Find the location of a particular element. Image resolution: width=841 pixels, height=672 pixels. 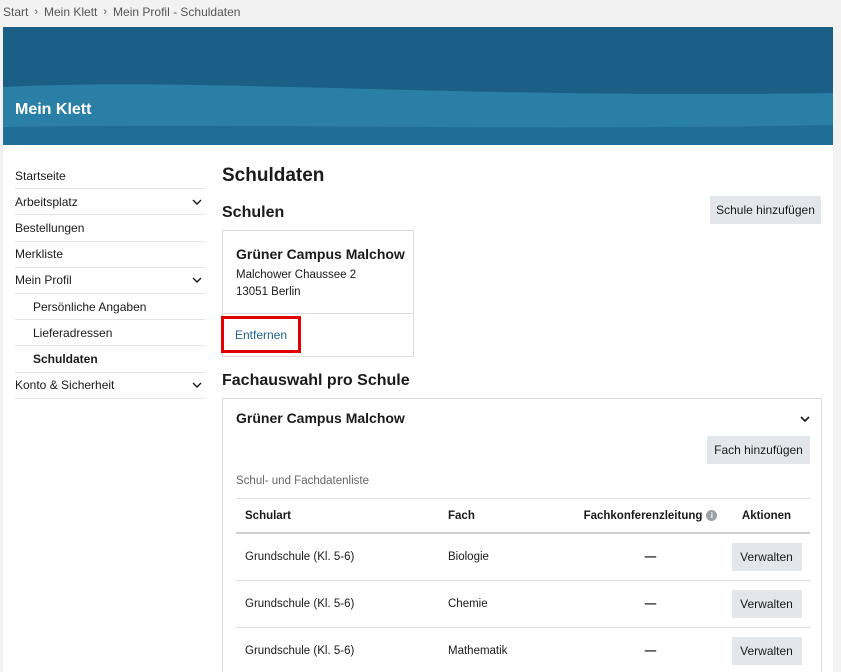

column-header-schulart: Schulart is located at coordinates (268, 515).